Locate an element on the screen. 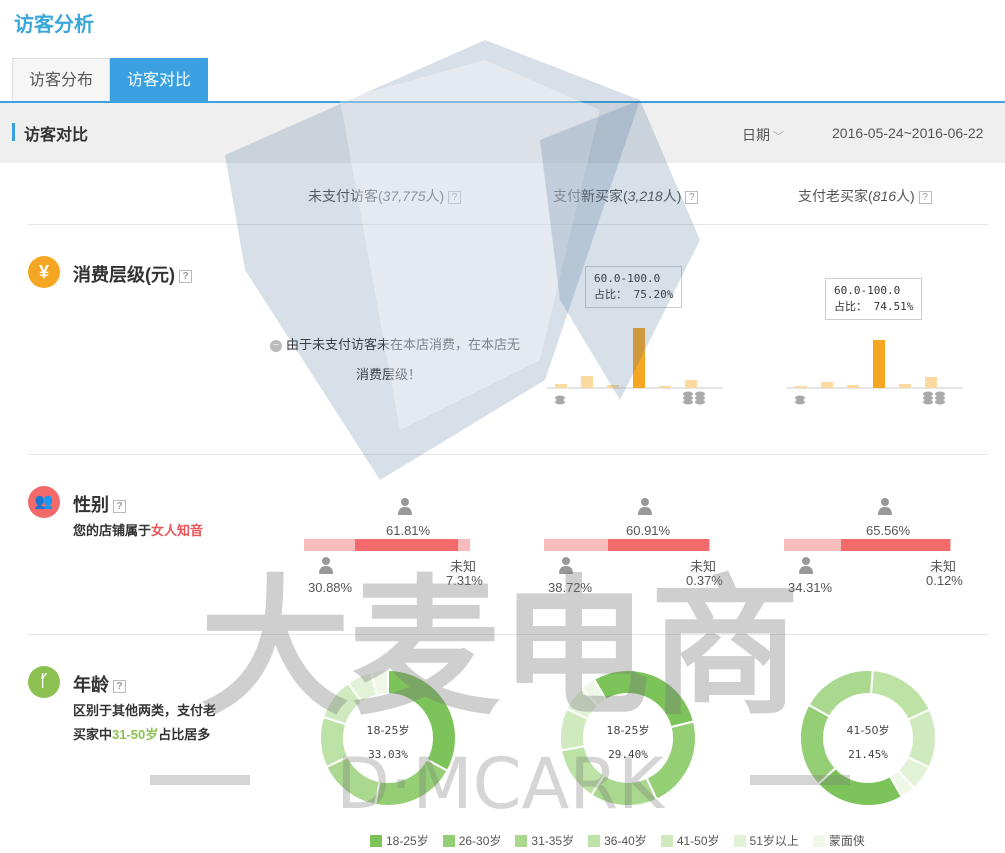 The image size is (1005, 853). legend-item: 51岁以上 is located at coordinates (766, 840).